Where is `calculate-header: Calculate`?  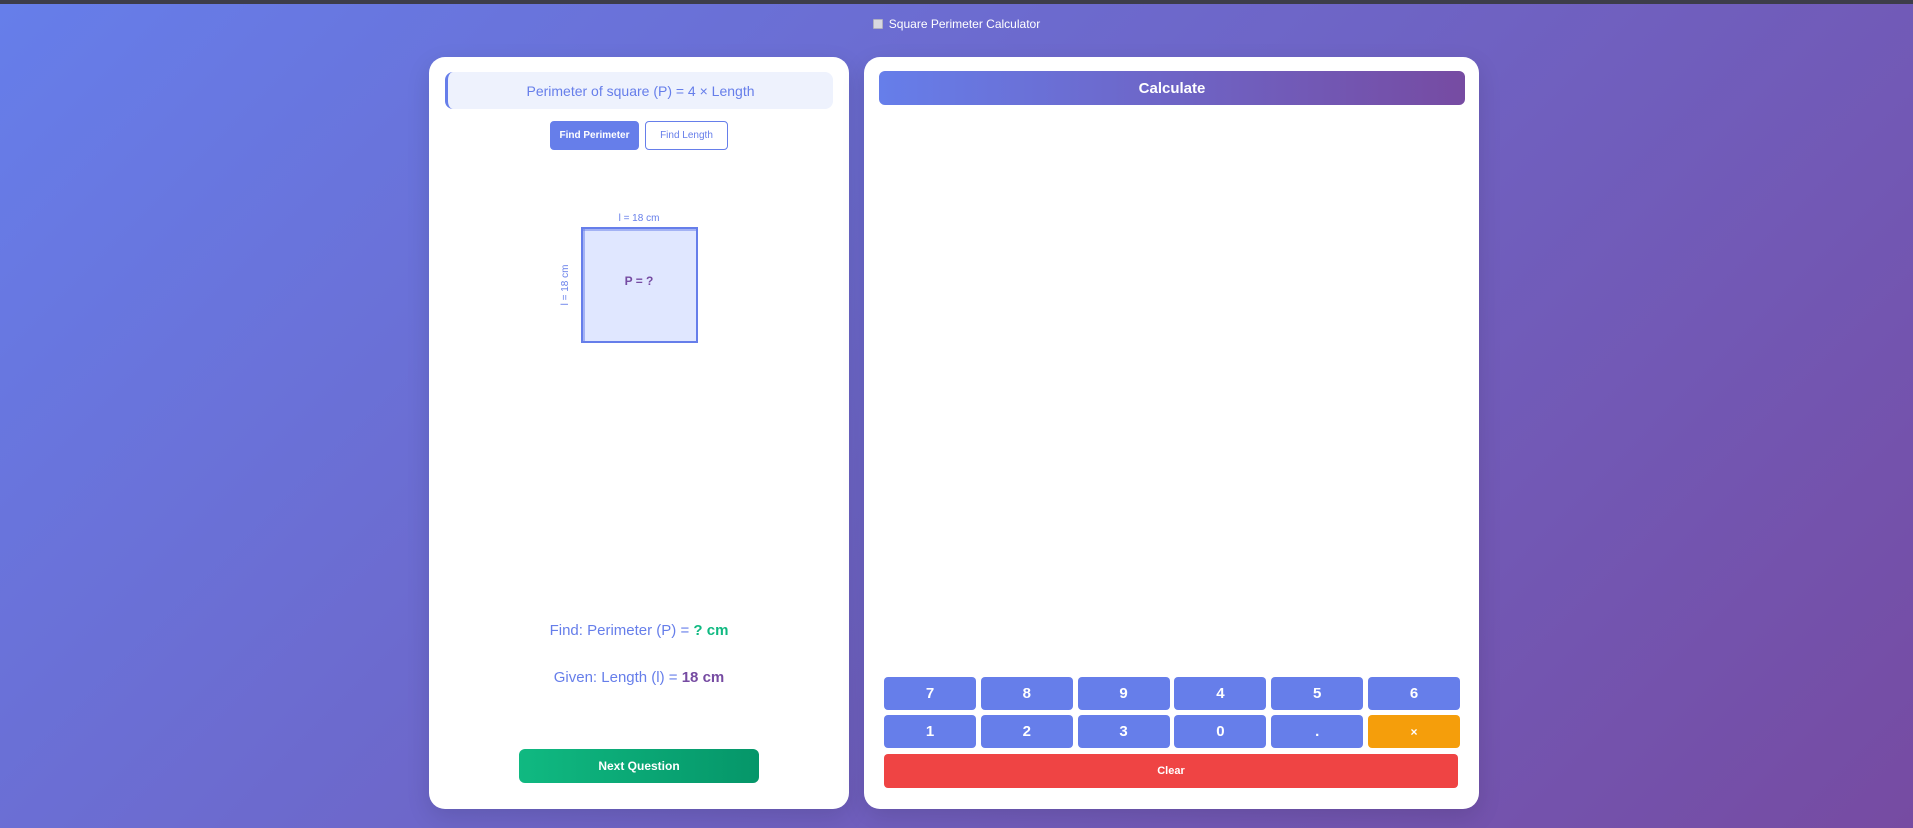
calculate-header: Calculate is located at coordinates (1172, 88).